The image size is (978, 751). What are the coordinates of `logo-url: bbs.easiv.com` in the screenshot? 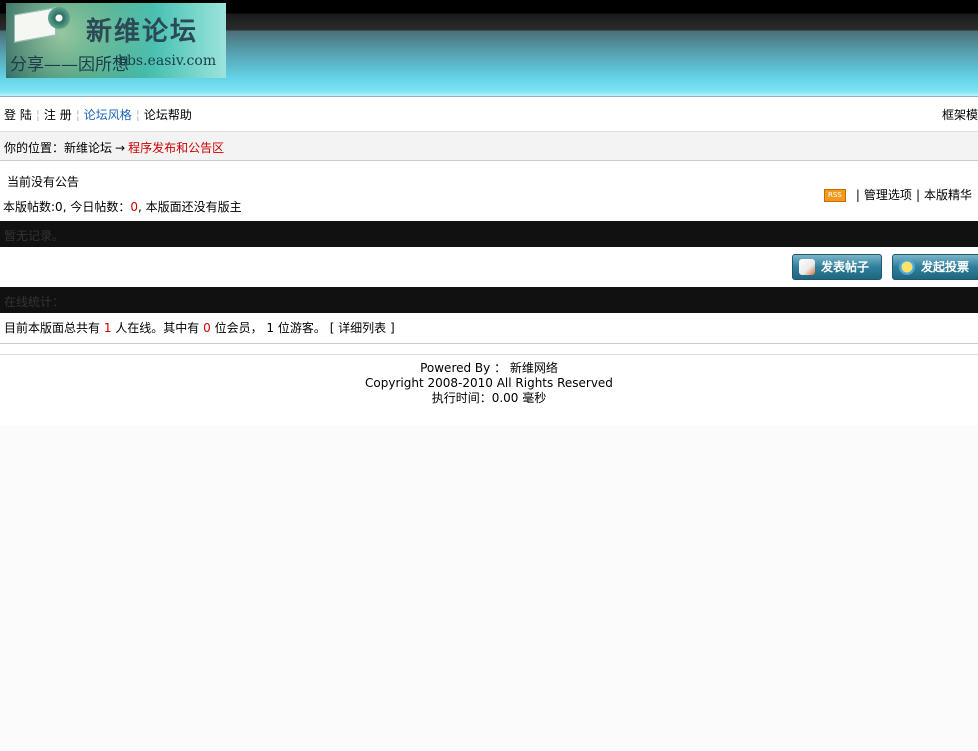 It's located at (167, 61).